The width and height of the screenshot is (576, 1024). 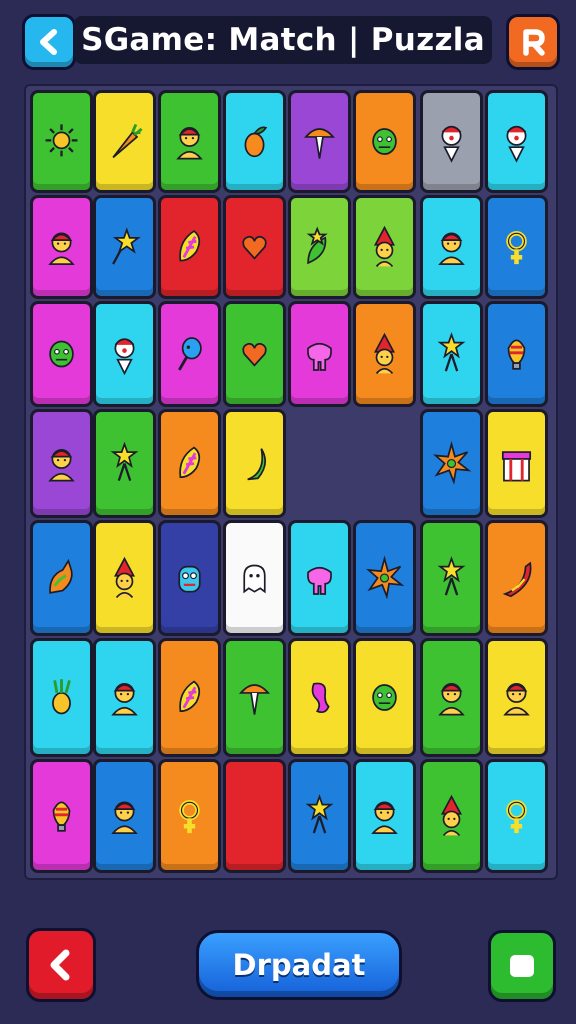 I want to click on restart-icon, so click(x=534, y=42).